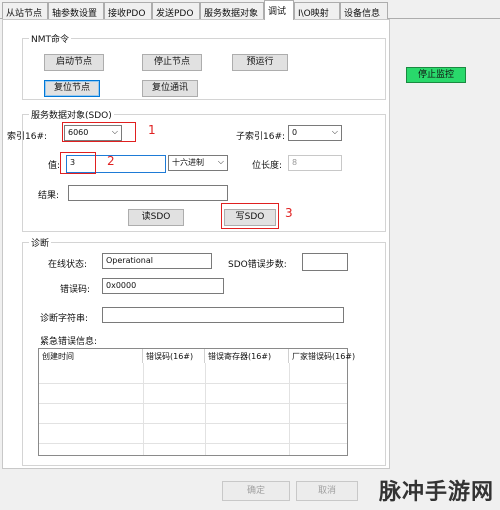  Describe the element at coordinates (315, 163) in the screenshot. I see `bit-length-field: 8` at that location.